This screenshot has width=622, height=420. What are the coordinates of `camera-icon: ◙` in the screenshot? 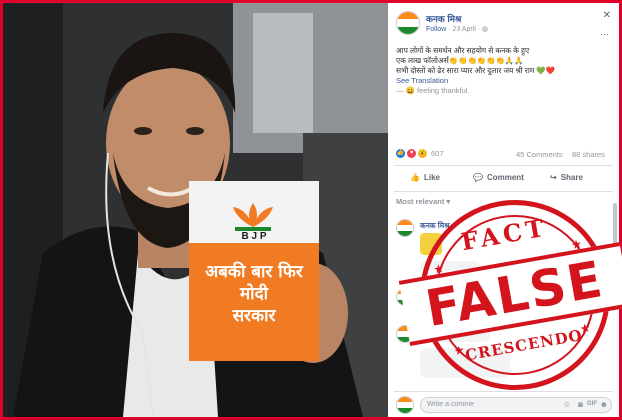 It's located at (580, 404).